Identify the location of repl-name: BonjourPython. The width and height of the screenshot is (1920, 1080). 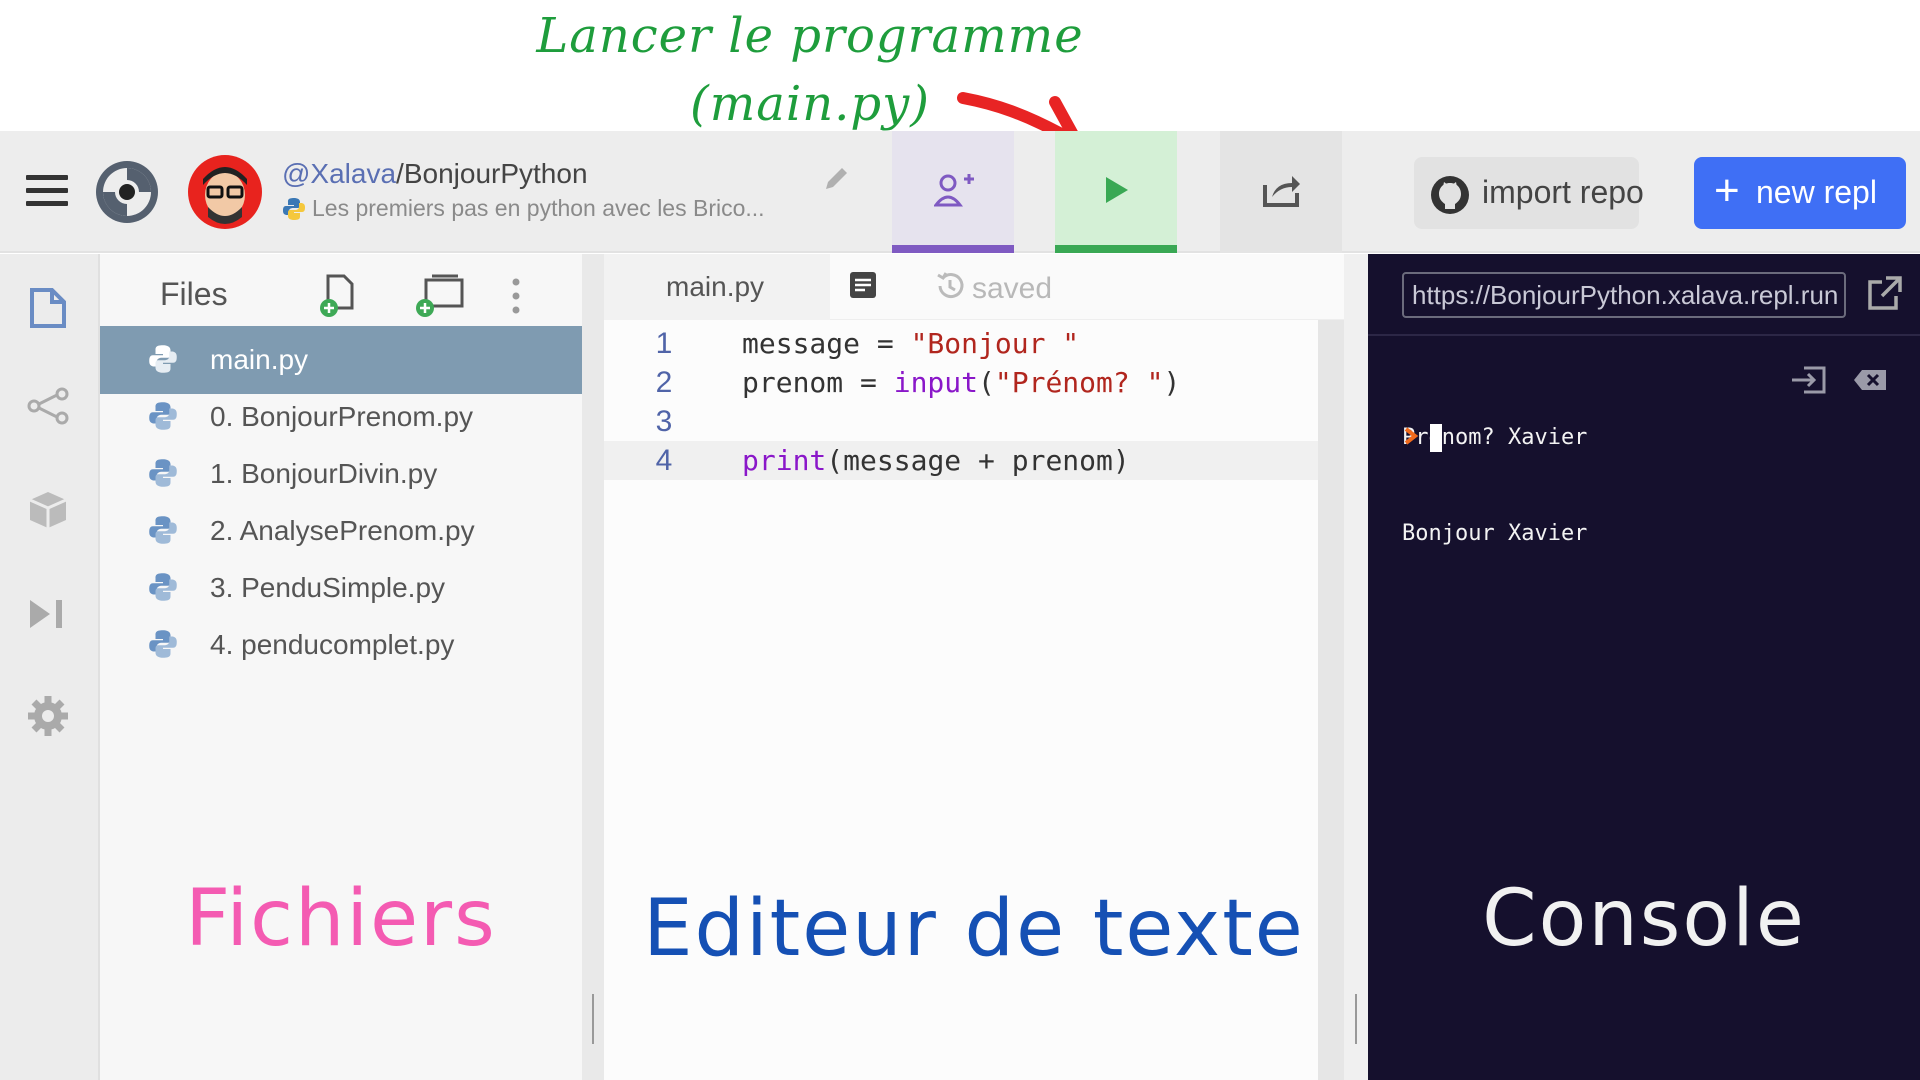
(495, 173).